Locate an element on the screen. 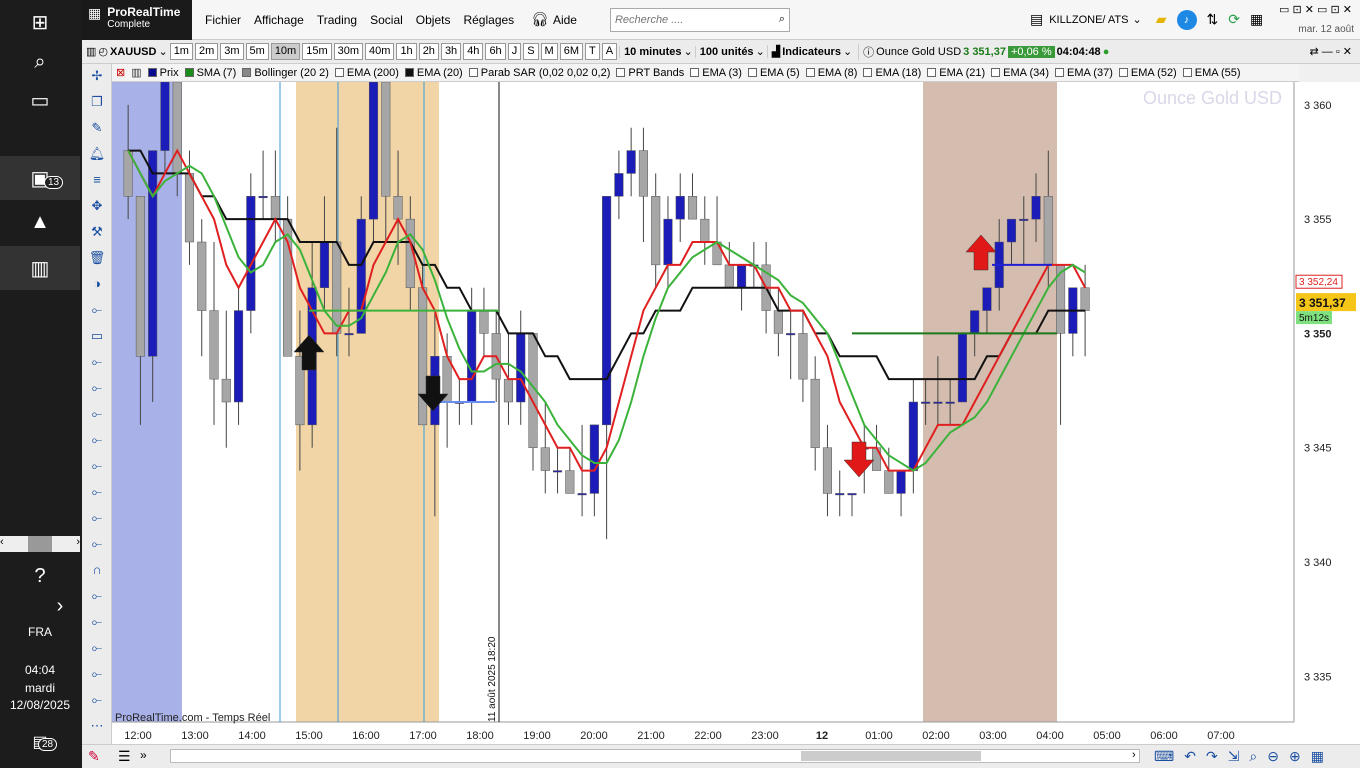 This screenshot has height=768, width=1360. indicators-icon: ▟ is located at coordinates (773, 51).